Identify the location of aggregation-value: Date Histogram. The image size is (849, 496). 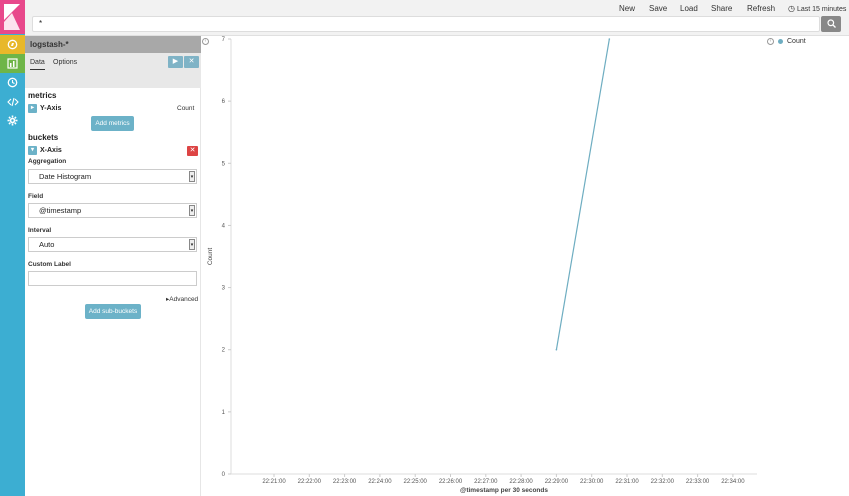
(65, 176).